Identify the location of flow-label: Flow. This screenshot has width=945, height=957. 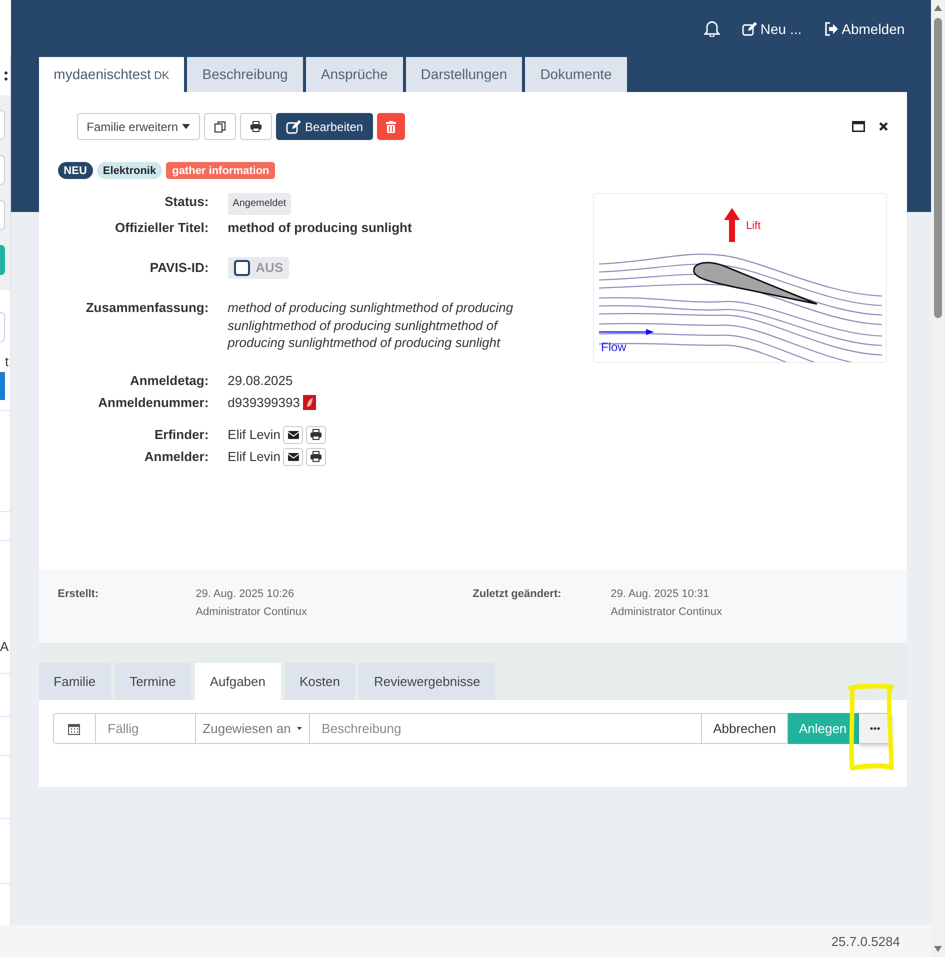
(613, 347).